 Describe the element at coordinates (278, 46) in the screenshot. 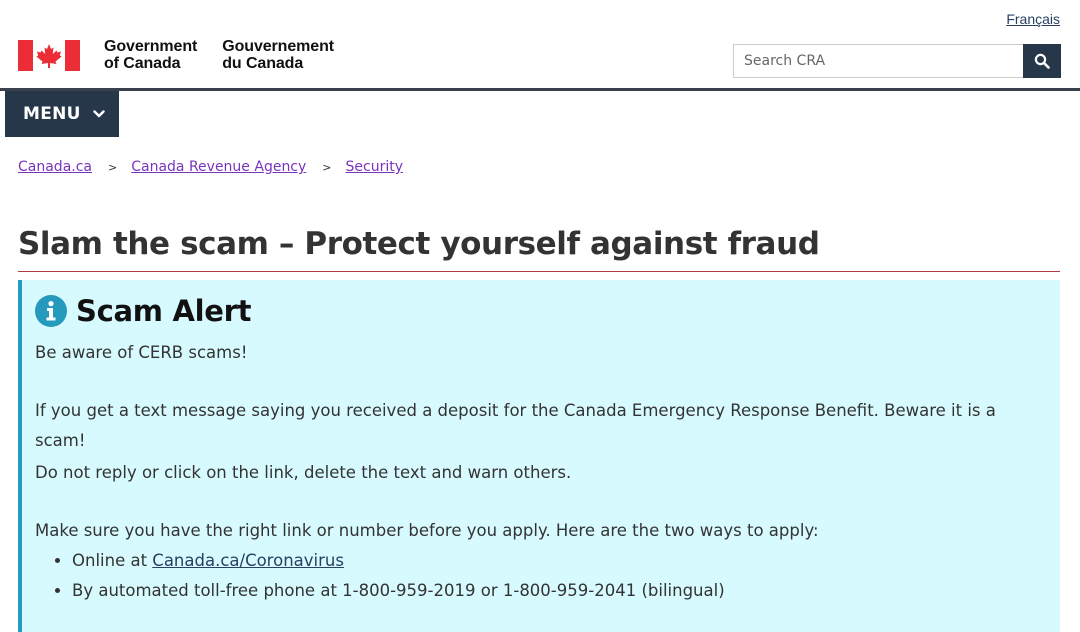

I see `wordmark-fr-line1: Gouvernement` at that location.